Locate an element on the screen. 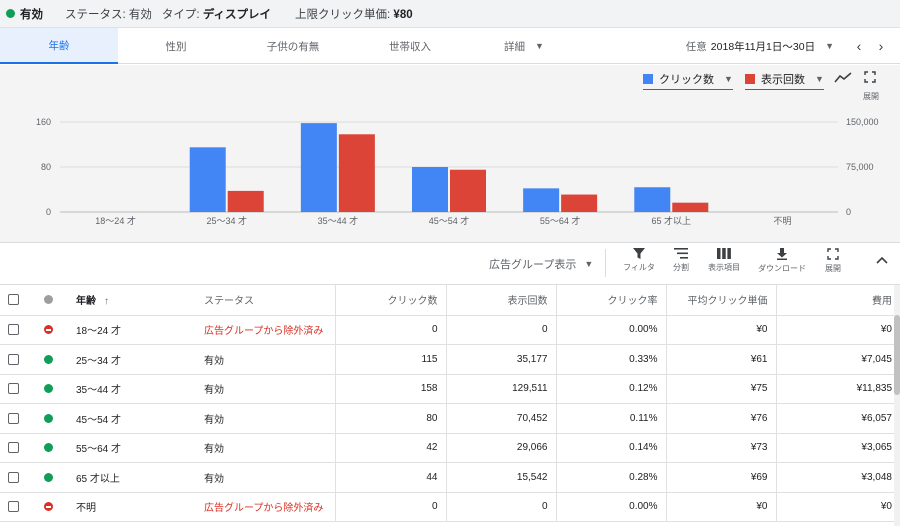  age-cell: 65 才以上 is located at coordinates (132, 477).